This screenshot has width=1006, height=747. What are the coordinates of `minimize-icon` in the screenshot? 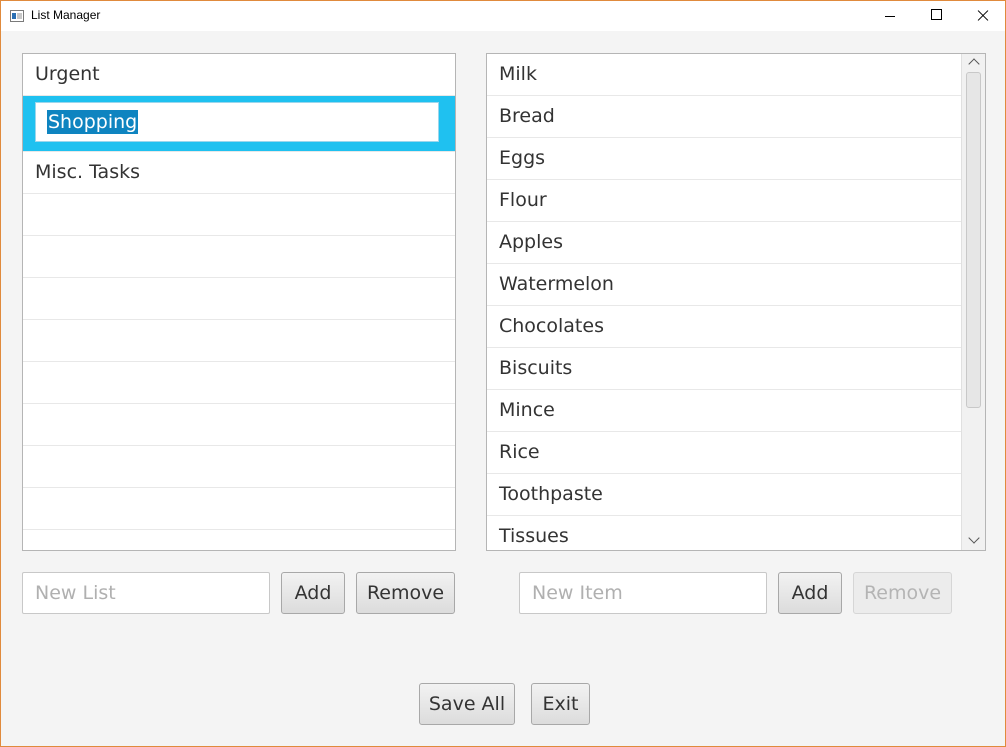 It's located at (890, 16).